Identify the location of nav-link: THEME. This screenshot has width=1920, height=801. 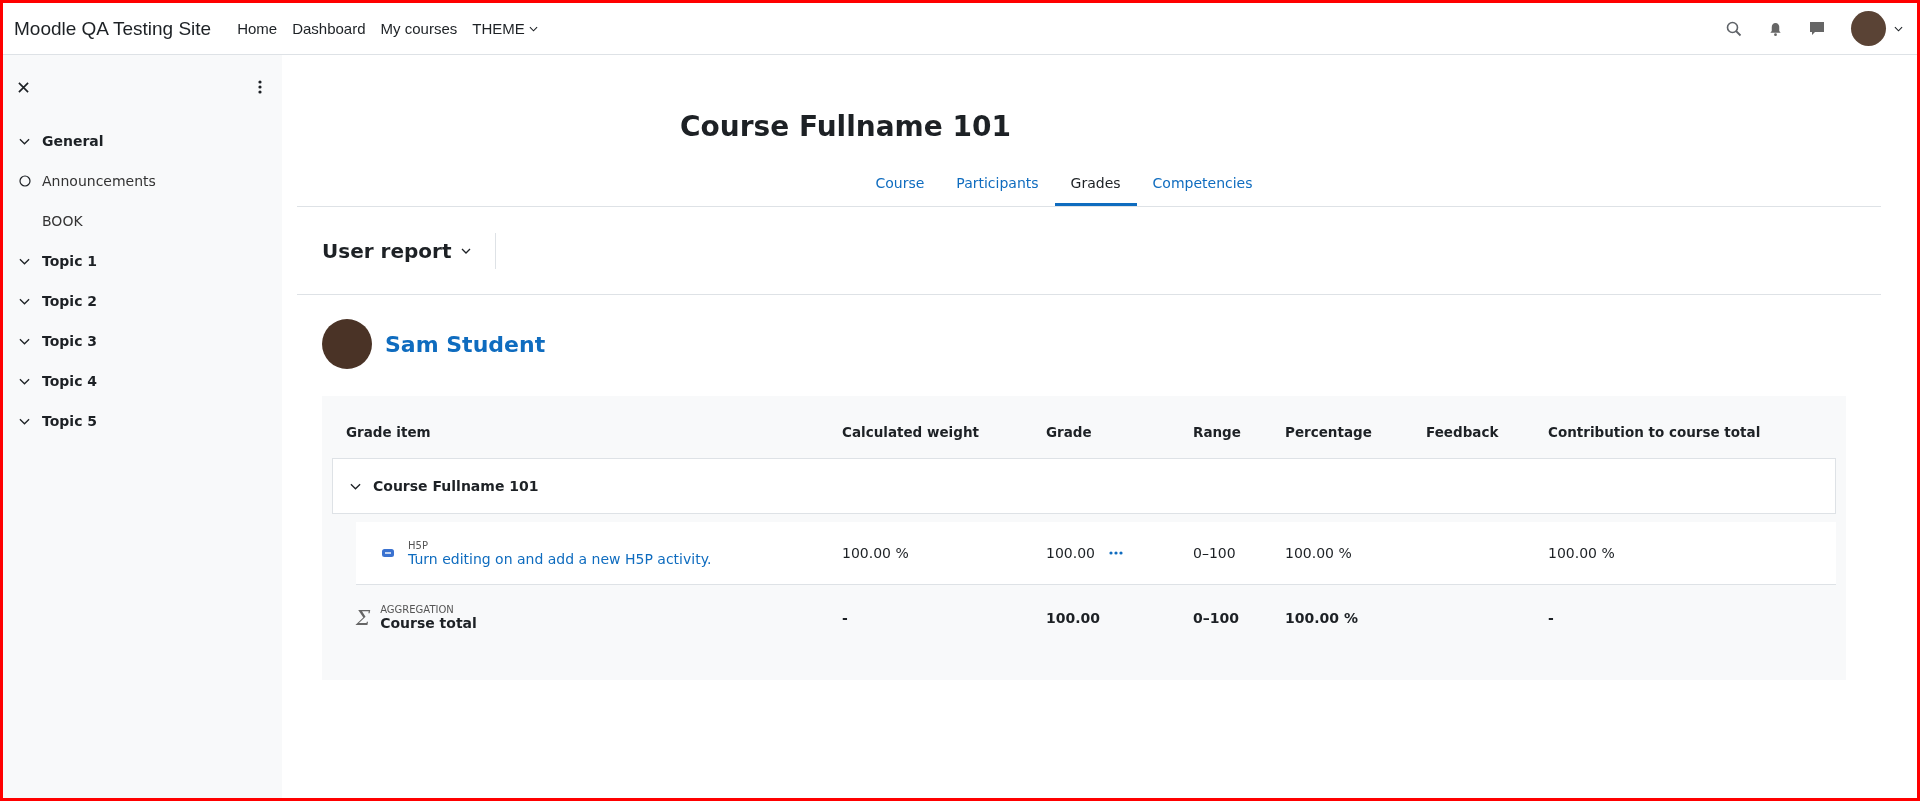
(505, 28).